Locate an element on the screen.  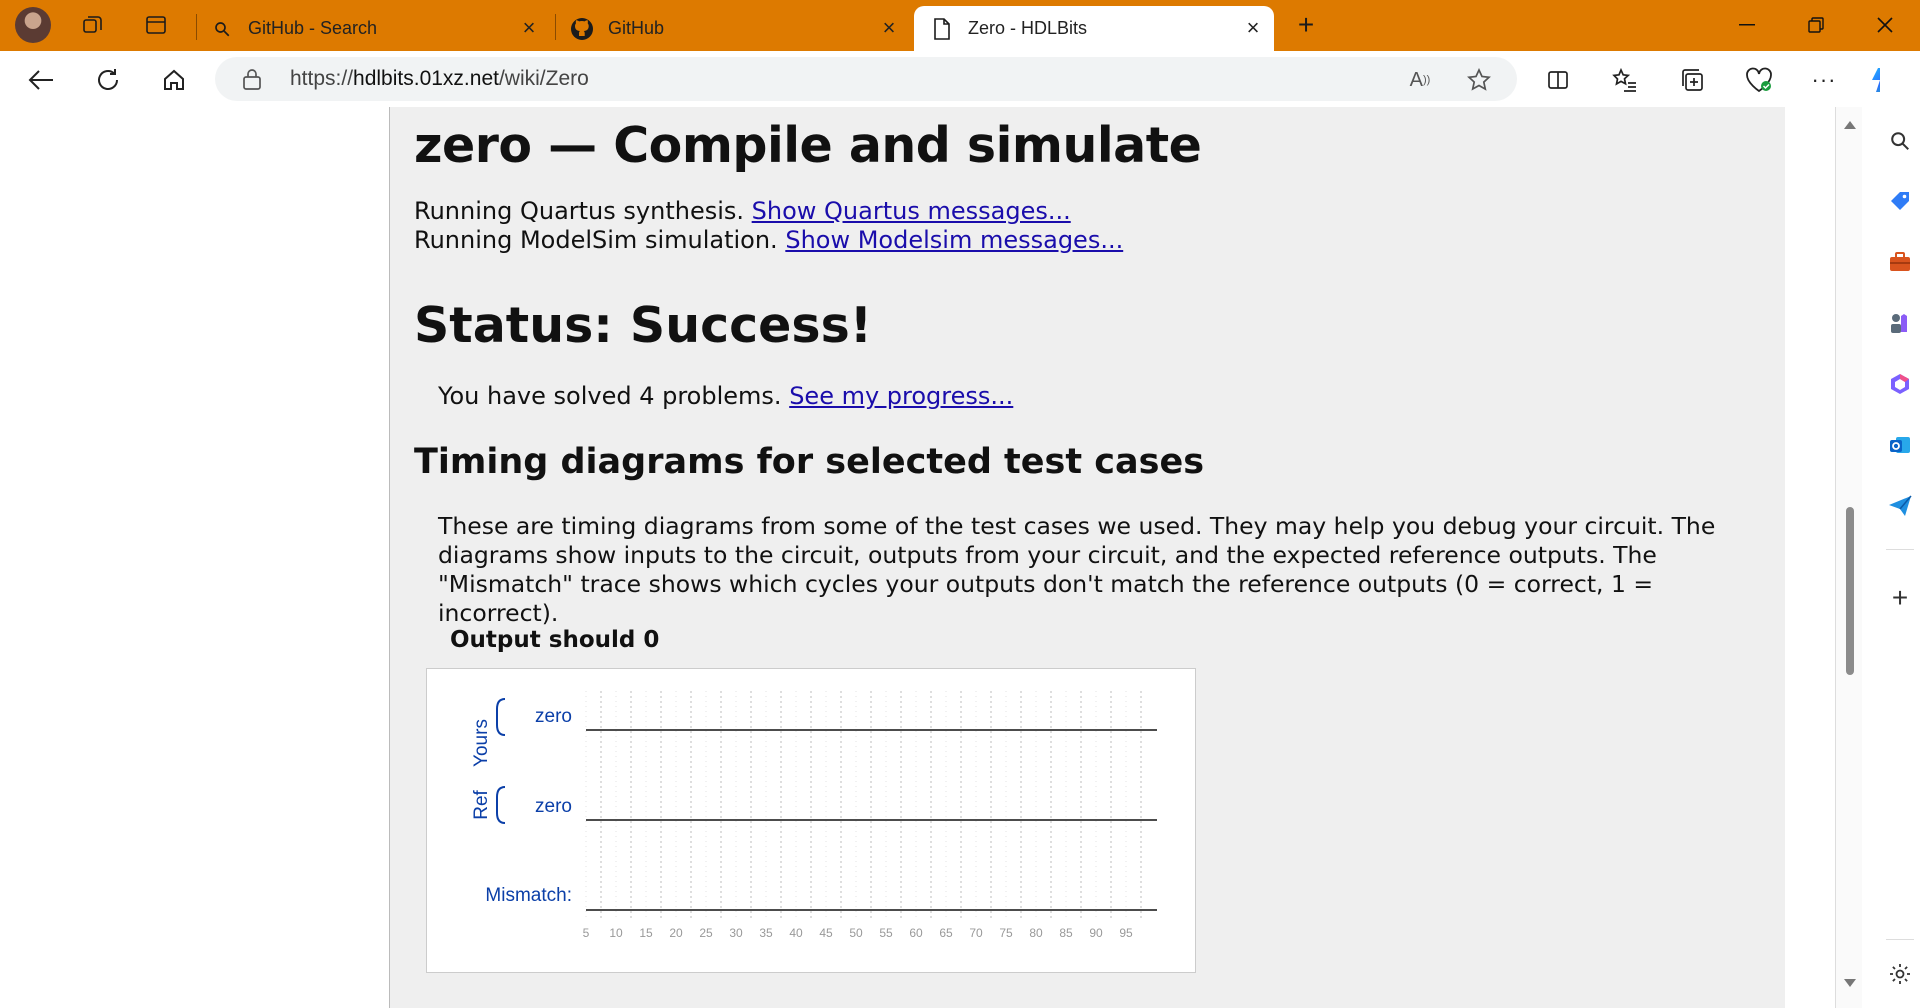
tab-label: GitHub - Search is located at coordinates (313, 28).